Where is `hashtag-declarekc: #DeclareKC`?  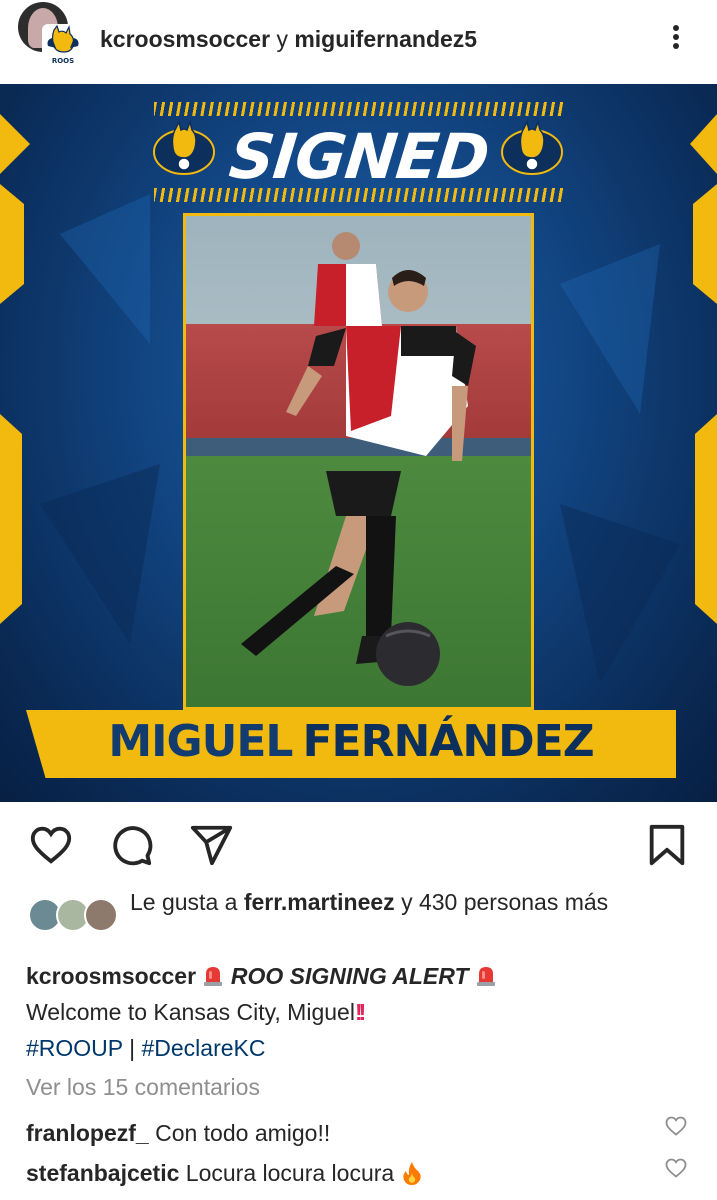 hashtag-declarekc: #DeclareKC is located at coordinates (203, 1048).